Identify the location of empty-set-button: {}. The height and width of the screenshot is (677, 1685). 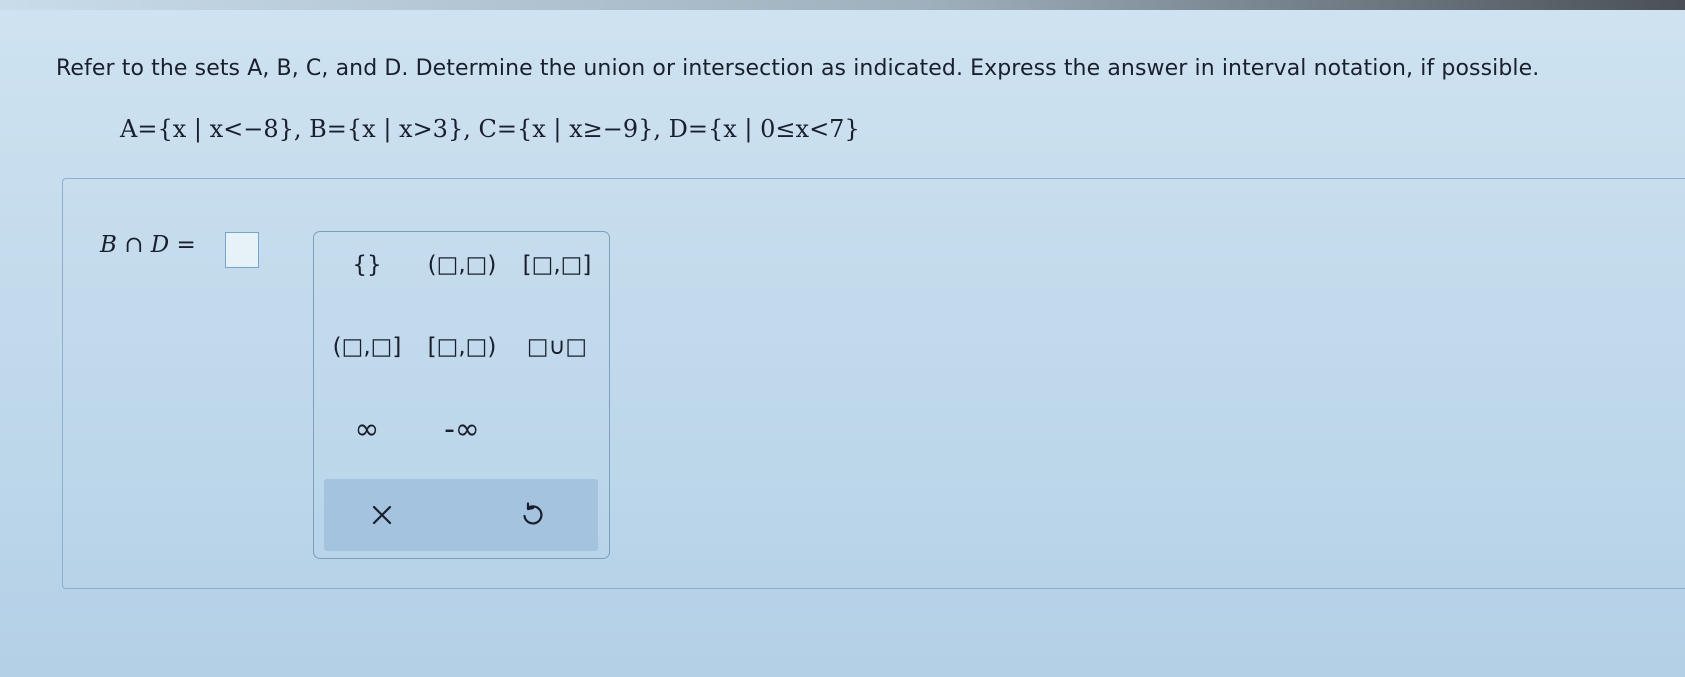
(367, 265).